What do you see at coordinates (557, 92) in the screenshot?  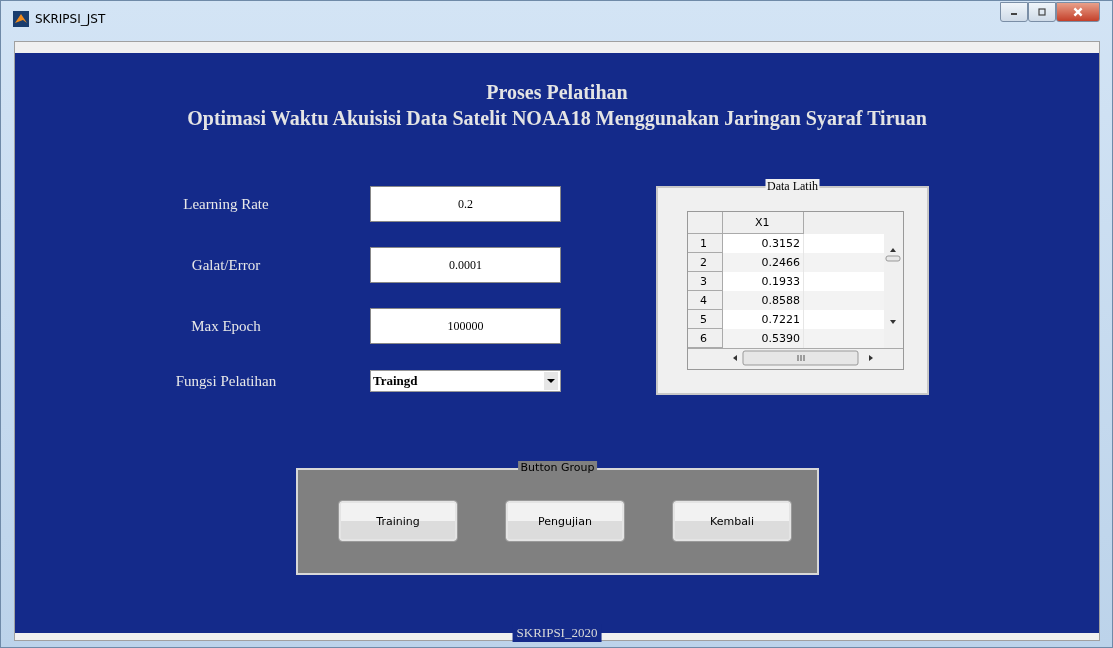 I see `heading-text: Proses Pelatihan` at bounding box center [557, 92].